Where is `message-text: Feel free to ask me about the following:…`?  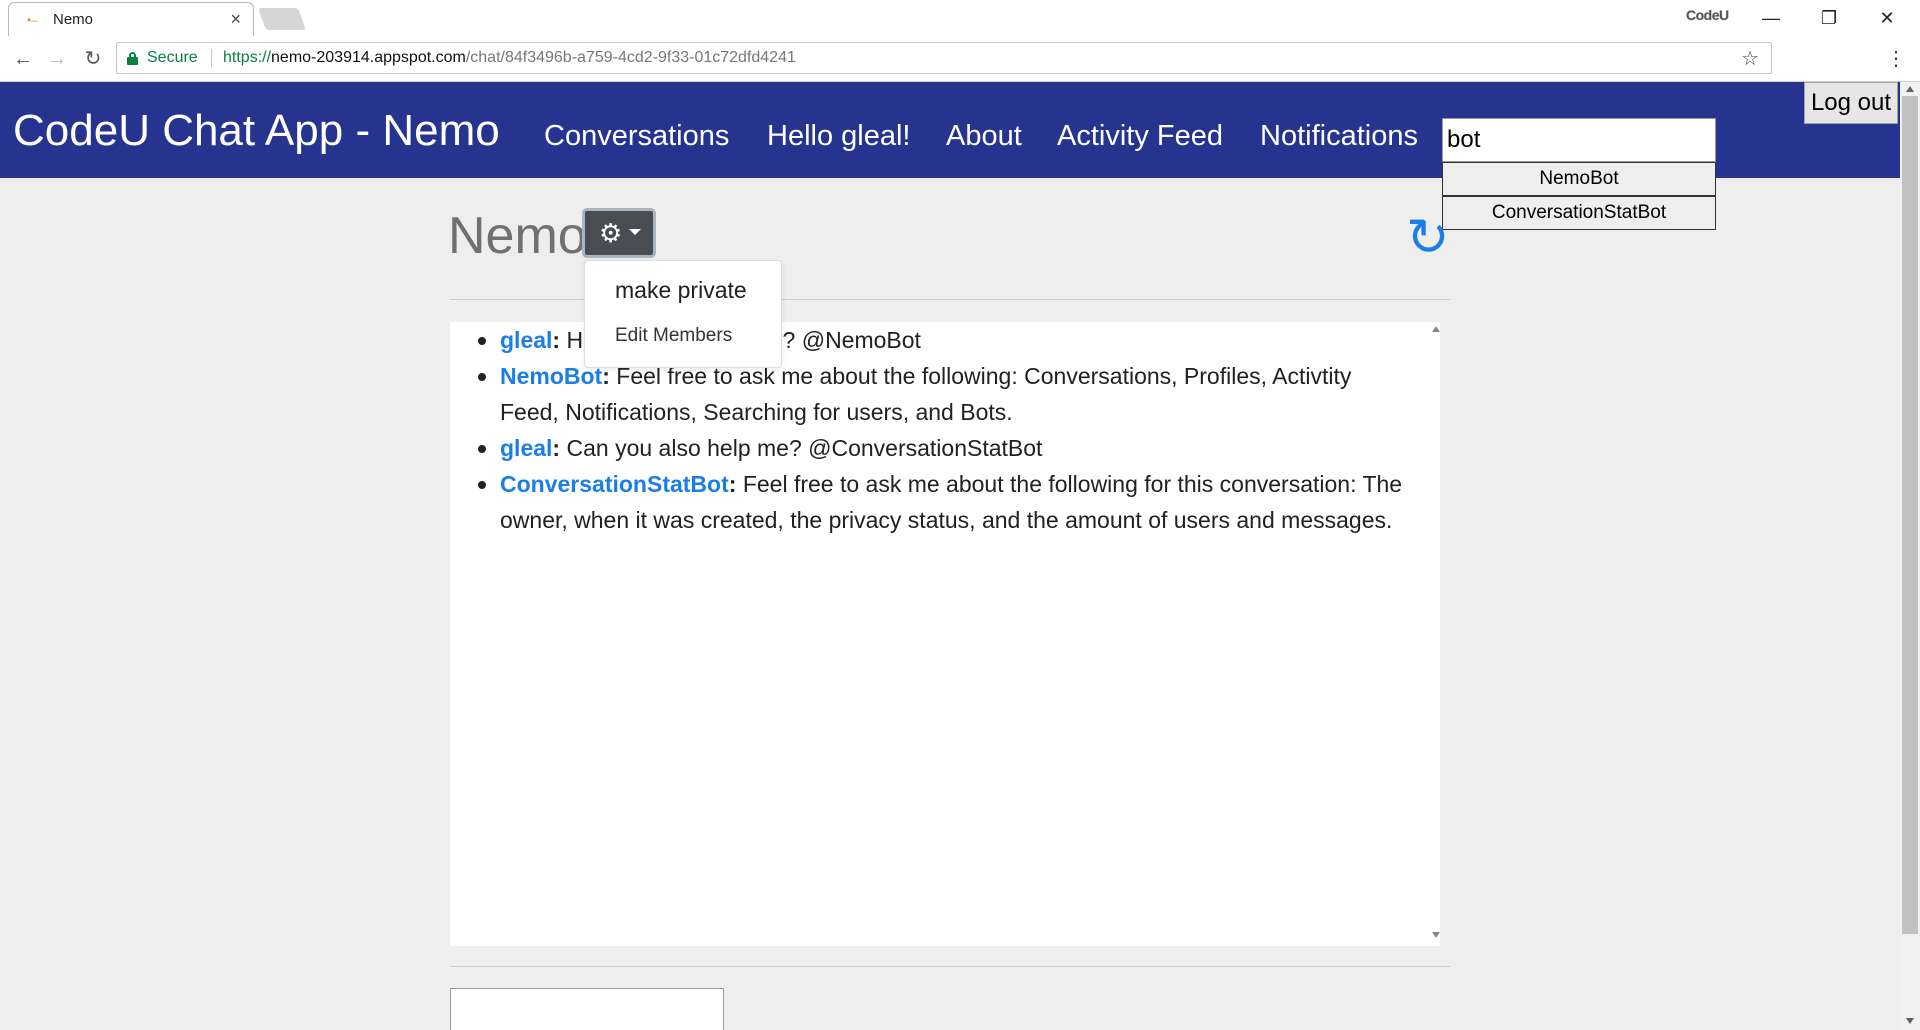 message-text: Feel free to ask me about the following:… is located at coordinates (926, 394).